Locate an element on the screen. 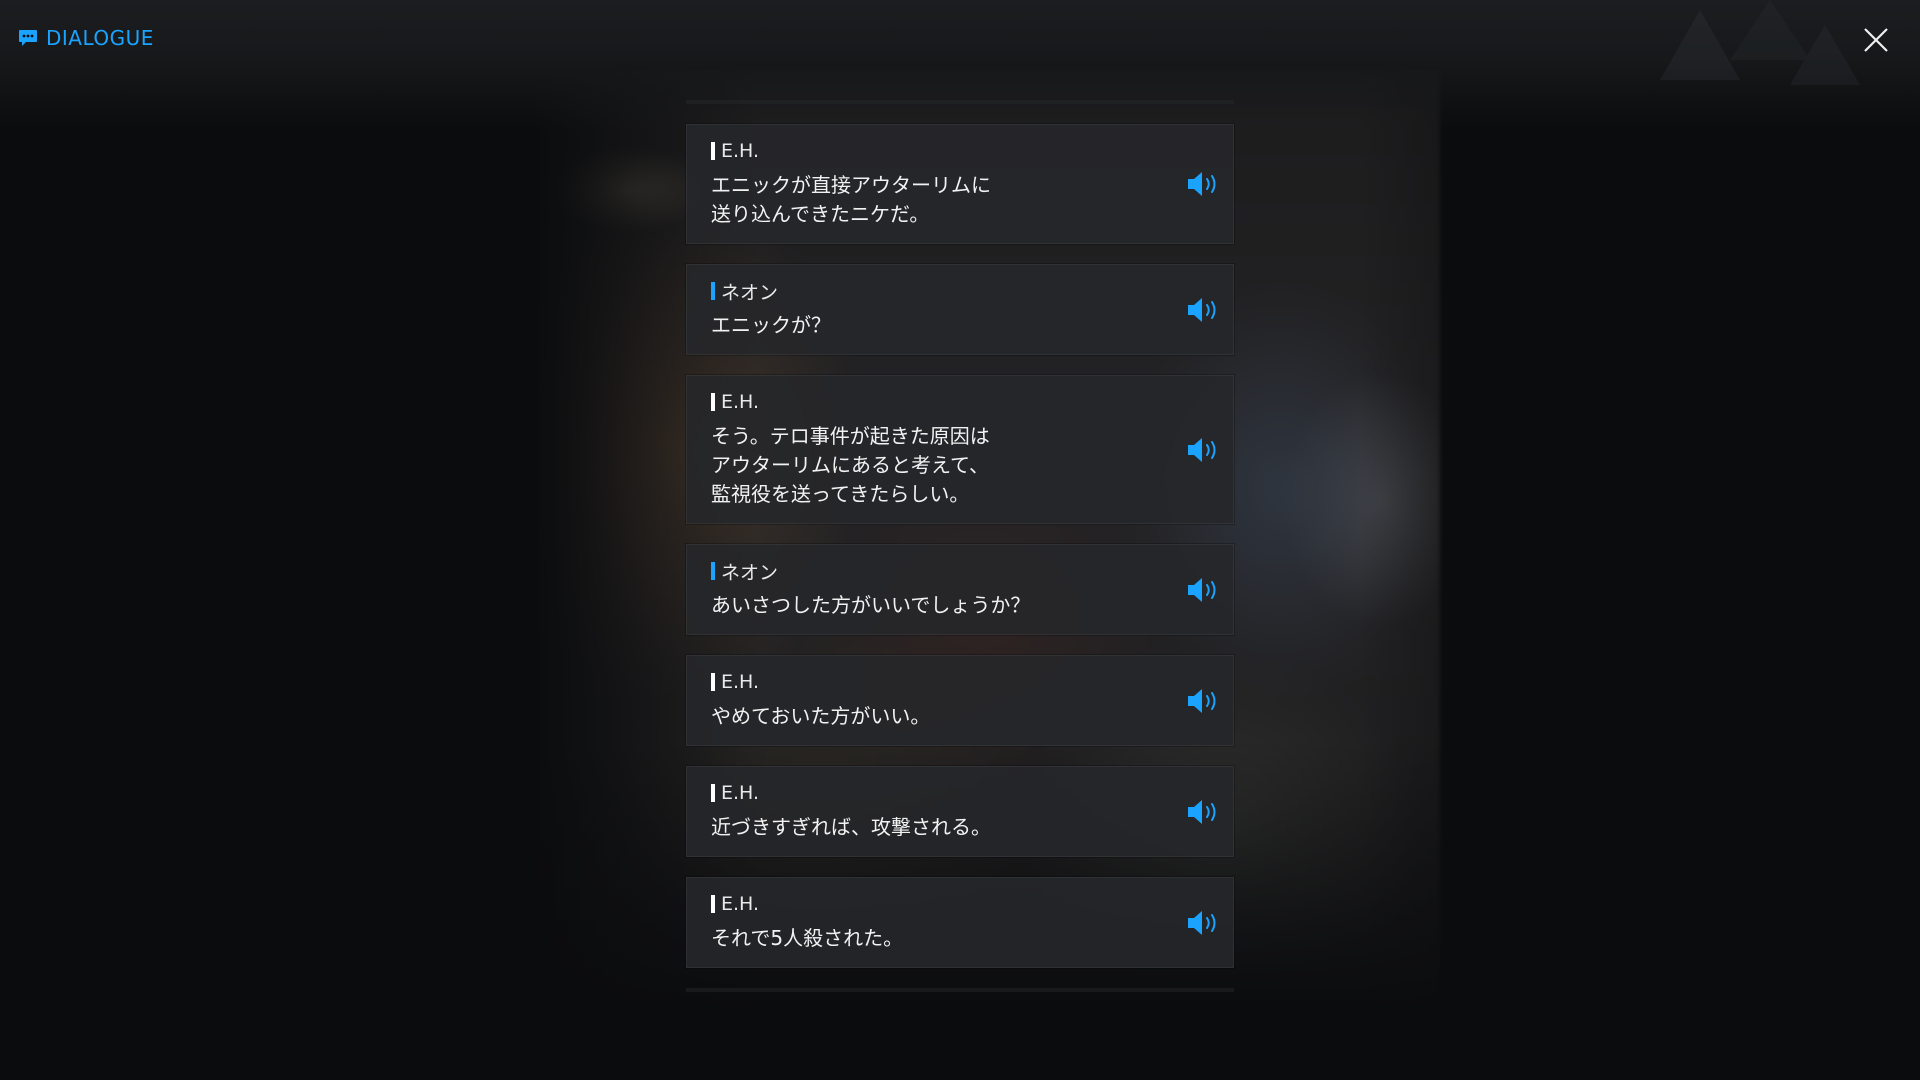 The image size is (1920, 1080). dialogue-text: やめておいた方がいい。 is located at coordinates (821, 716).